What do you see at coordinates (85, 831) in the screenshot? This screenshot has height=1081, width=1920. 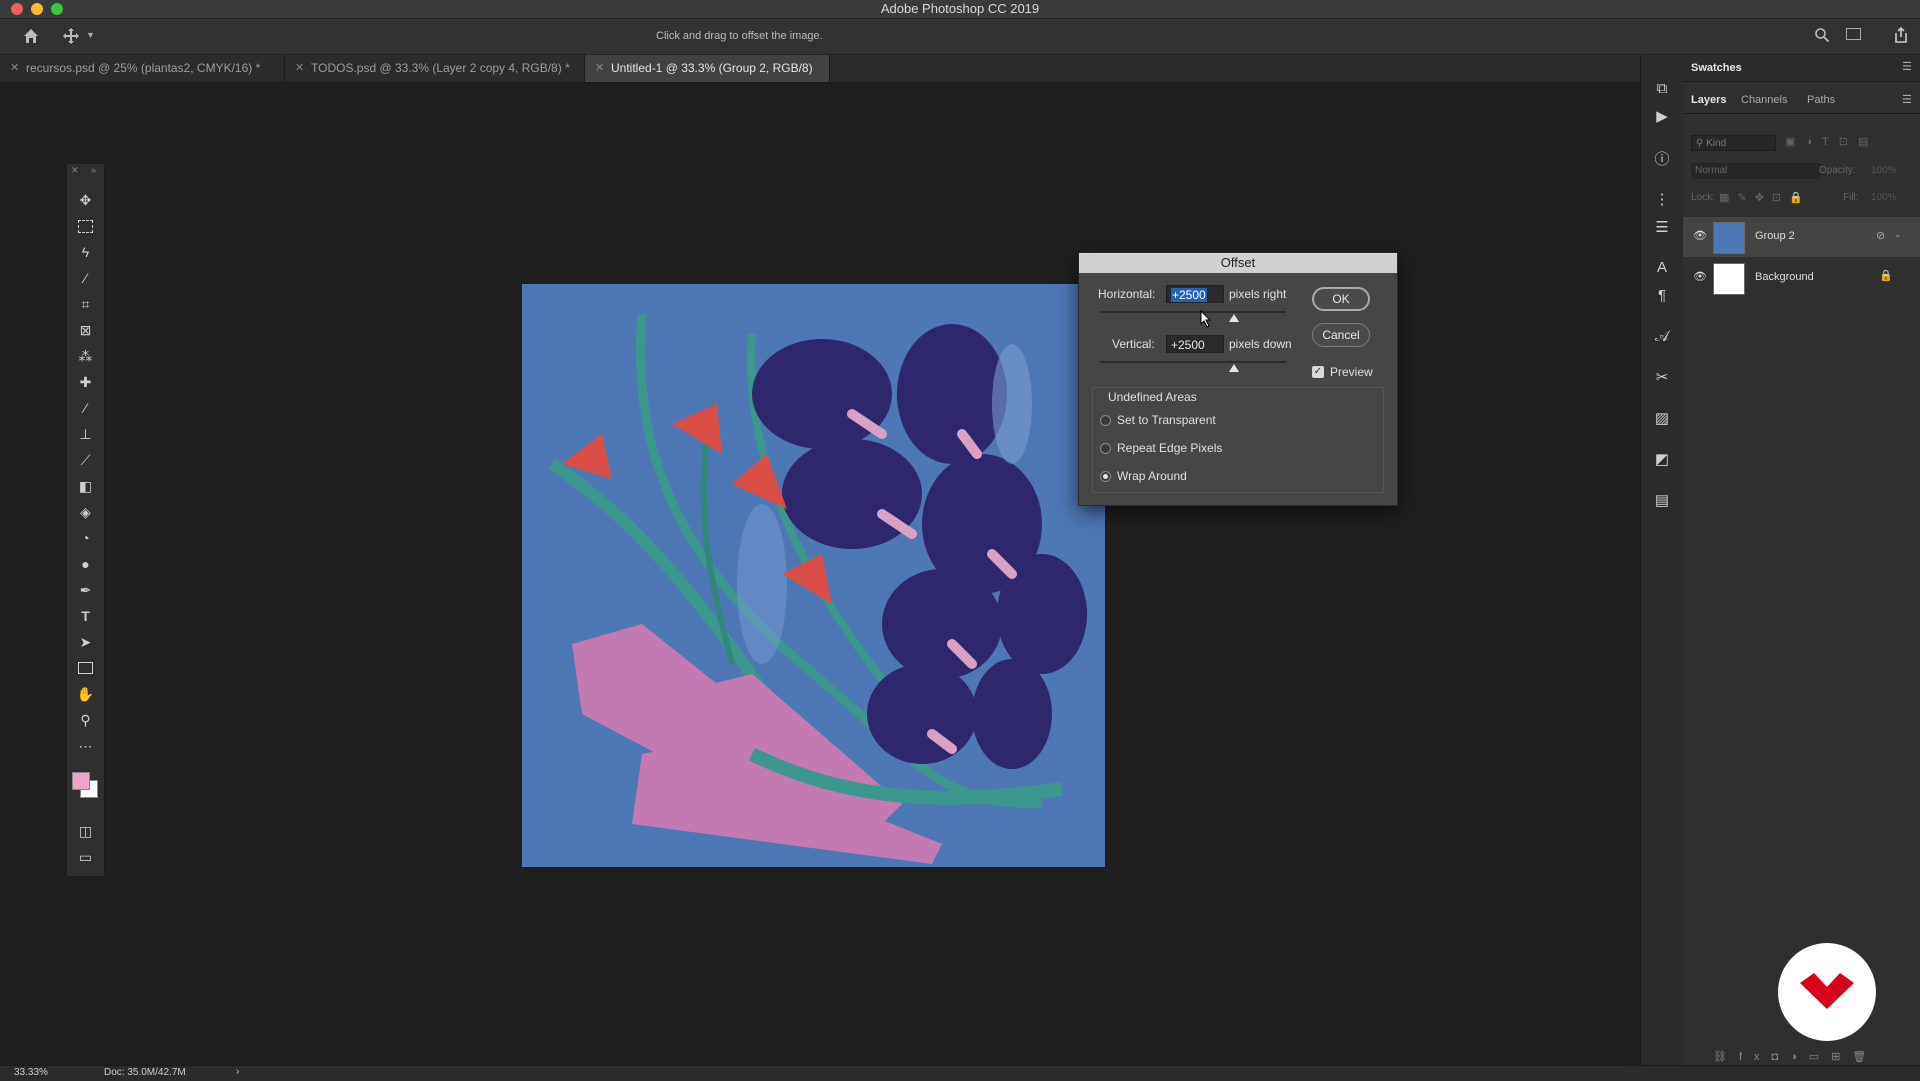 I see `quick-mask-icon: ◫` at bounding box center [85, 831].